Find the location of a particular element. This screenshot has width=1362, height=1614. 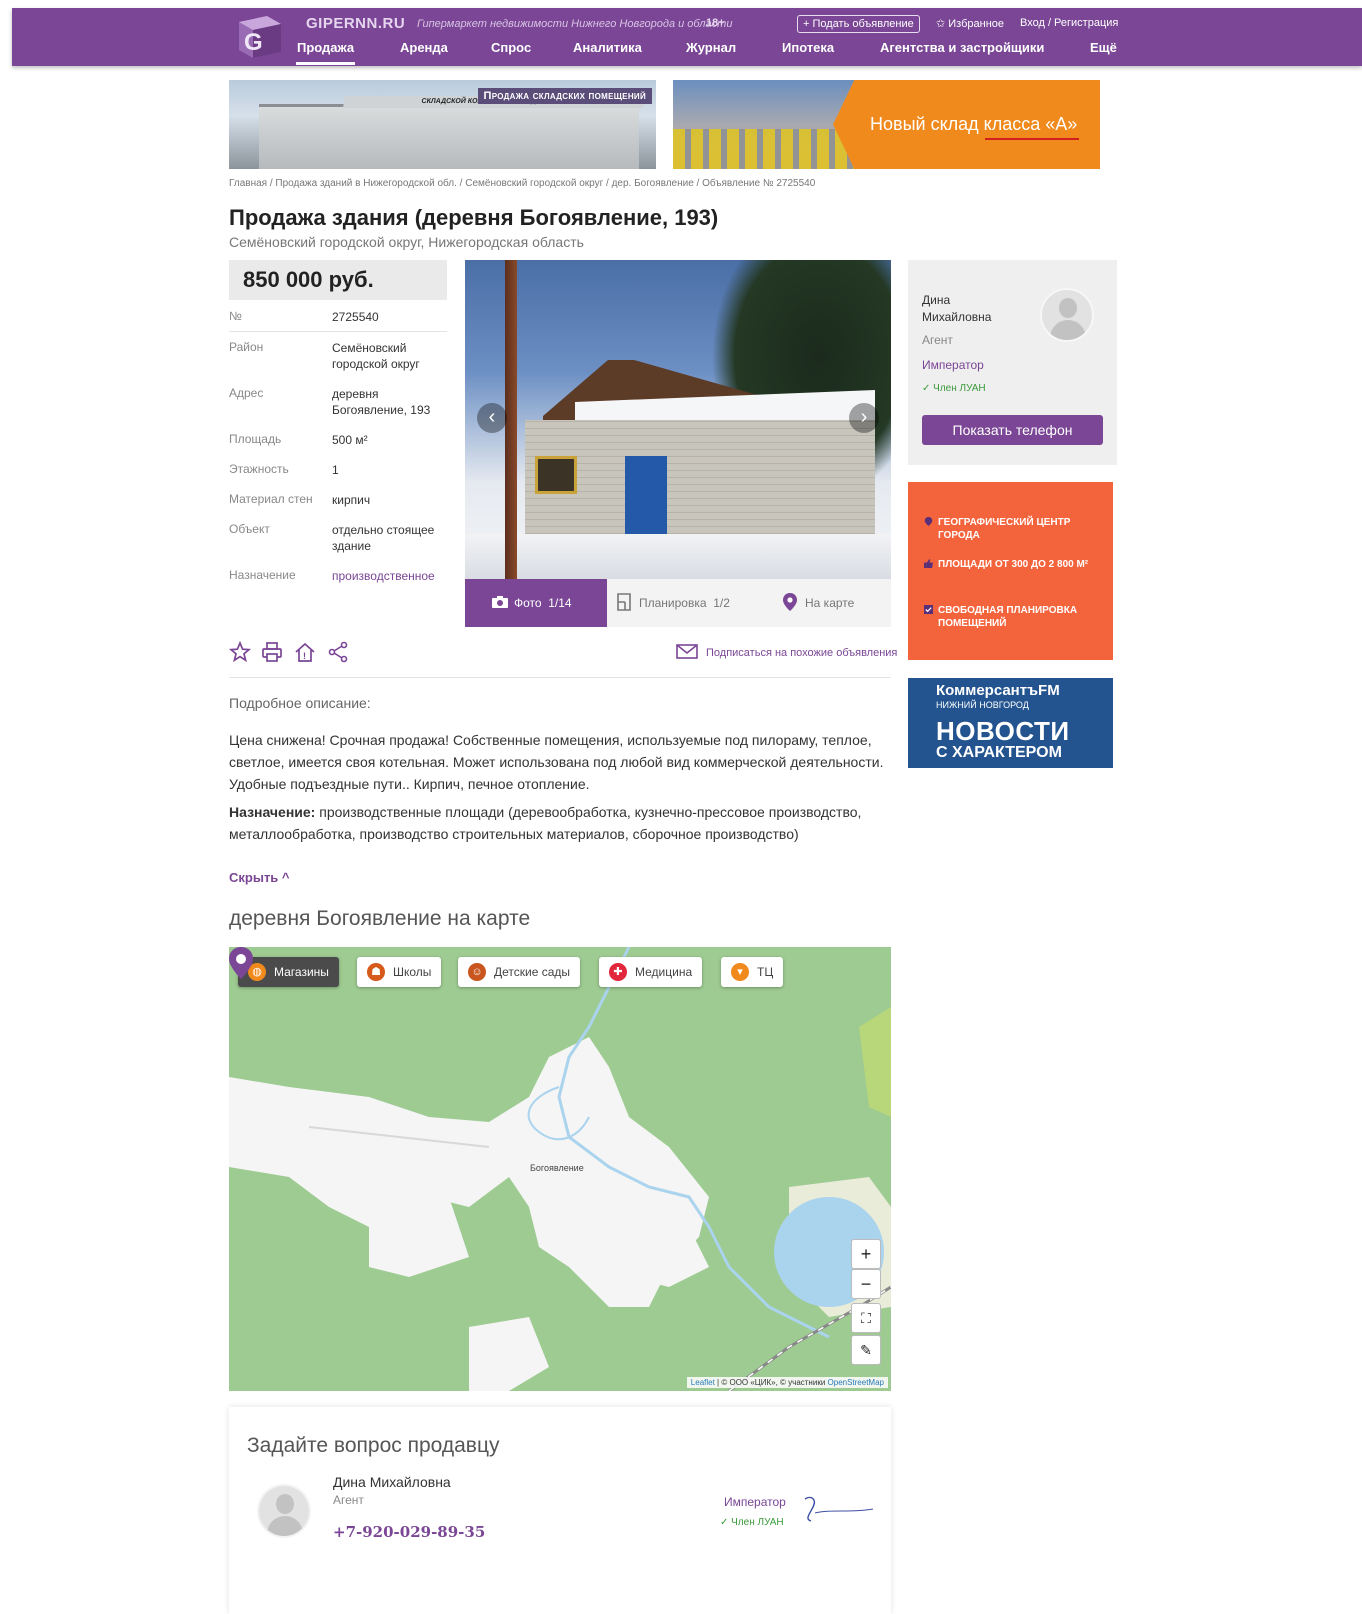

thumbs-up-icon is located at coordinates (928, 563).